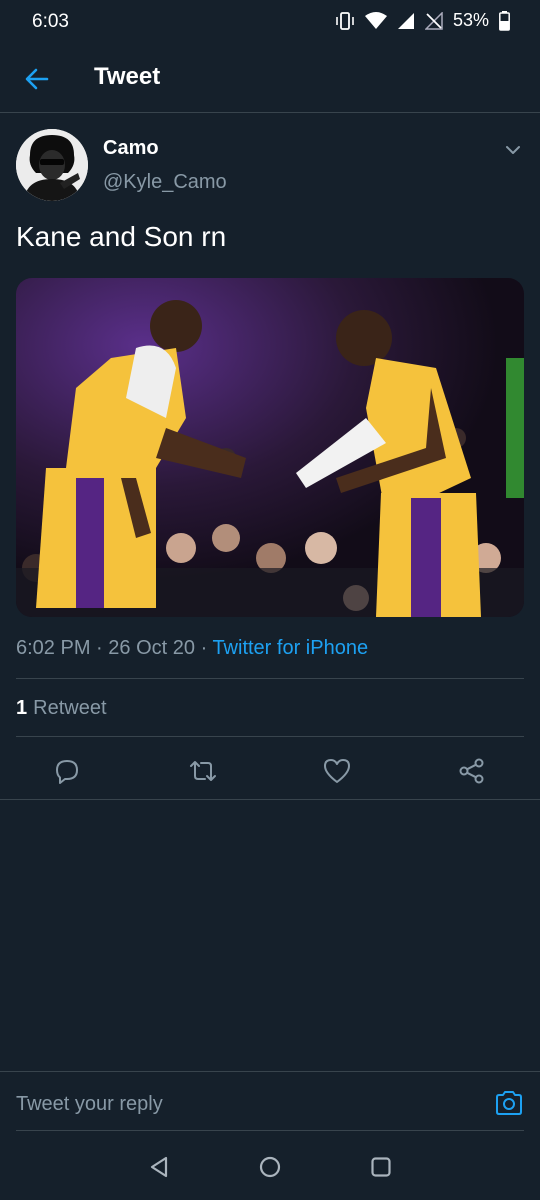 This screenshot has height=1200, width=540. I want to click on tweet-source-link: Twitter for iPhone, so click(290, 648).